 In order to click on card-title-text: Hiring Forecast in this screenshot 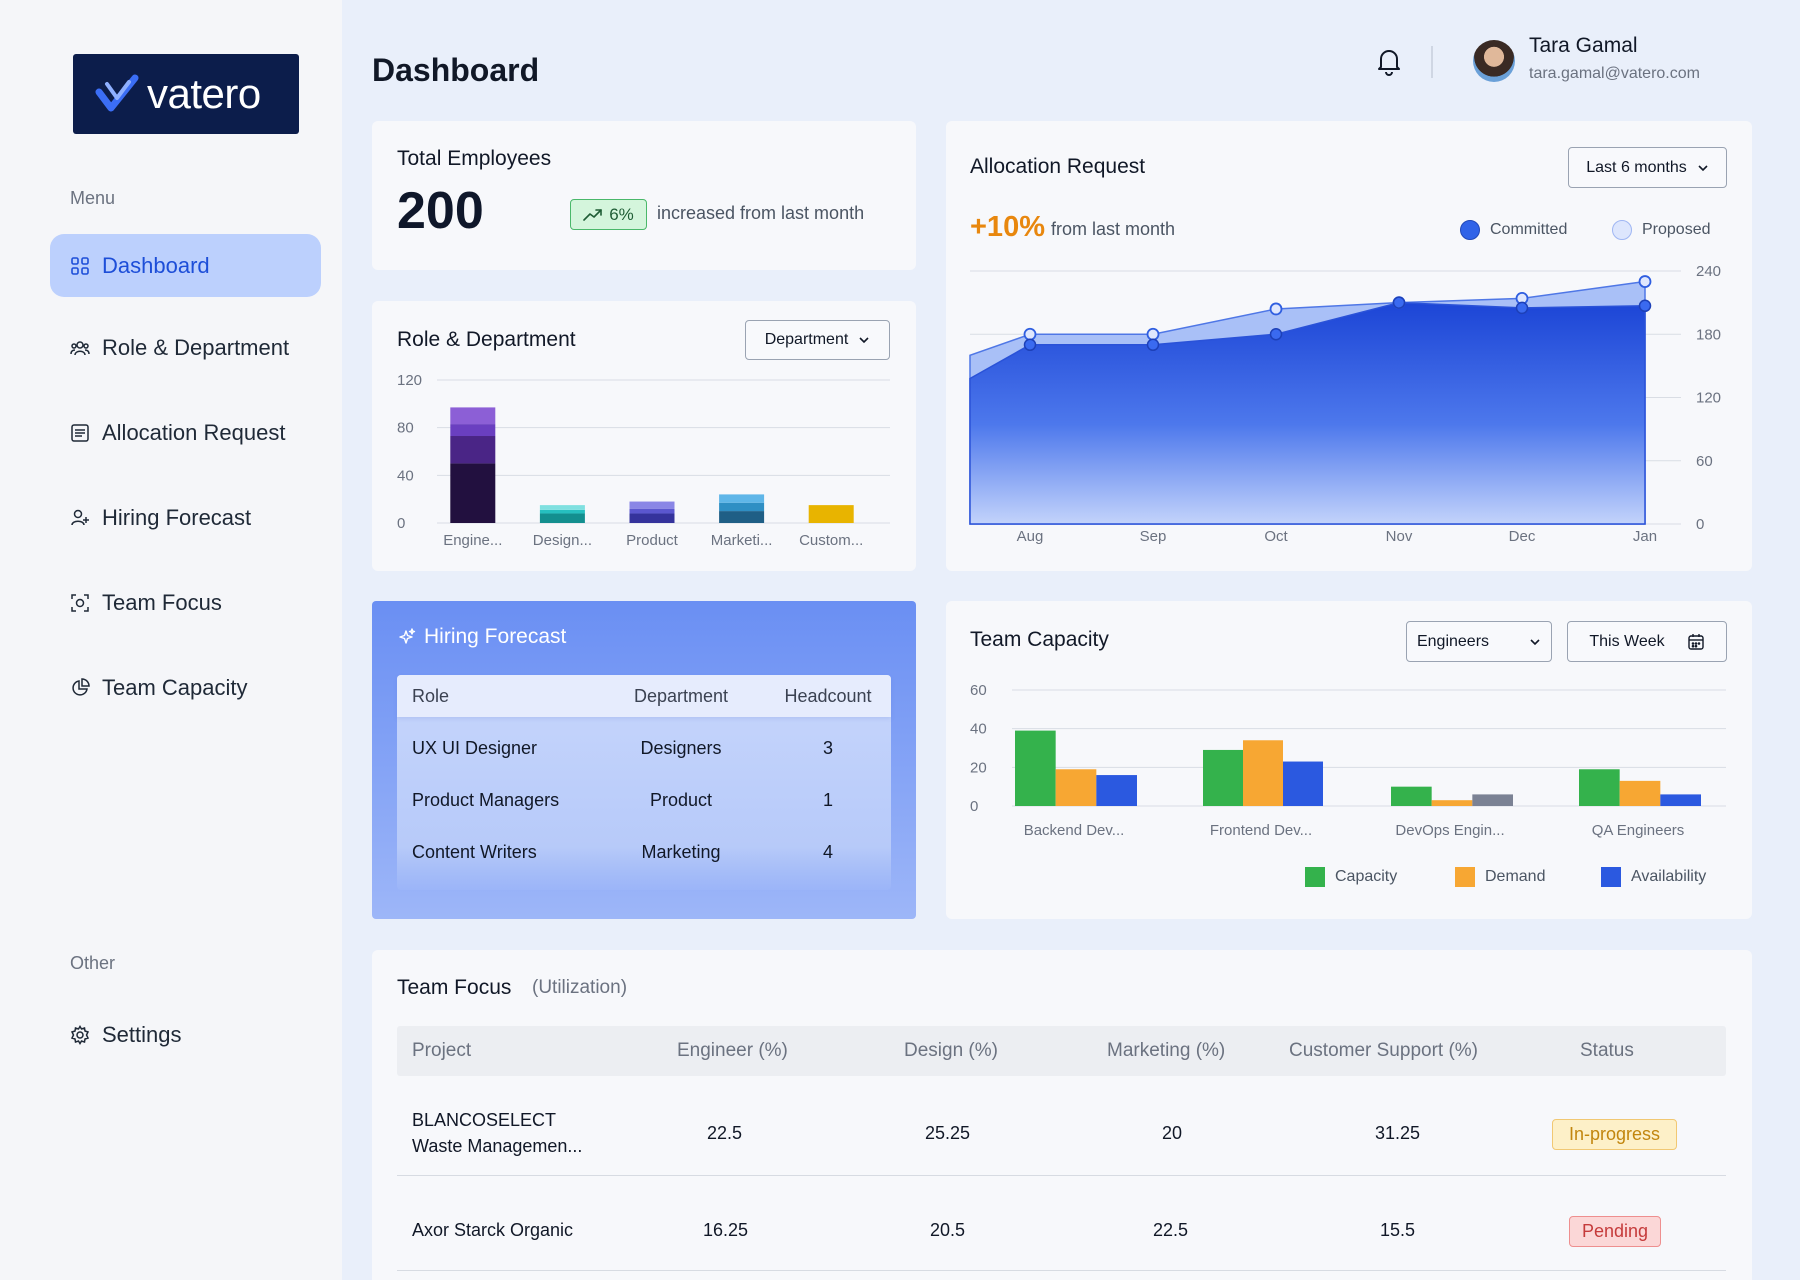, I will do `click(495, 636)`.